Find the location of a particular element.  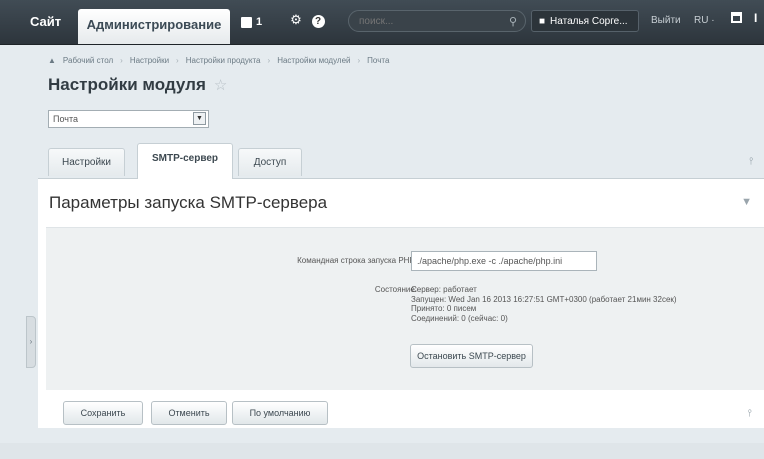

reset-default-button: По умолчанию is located at coordinates (280, 413).